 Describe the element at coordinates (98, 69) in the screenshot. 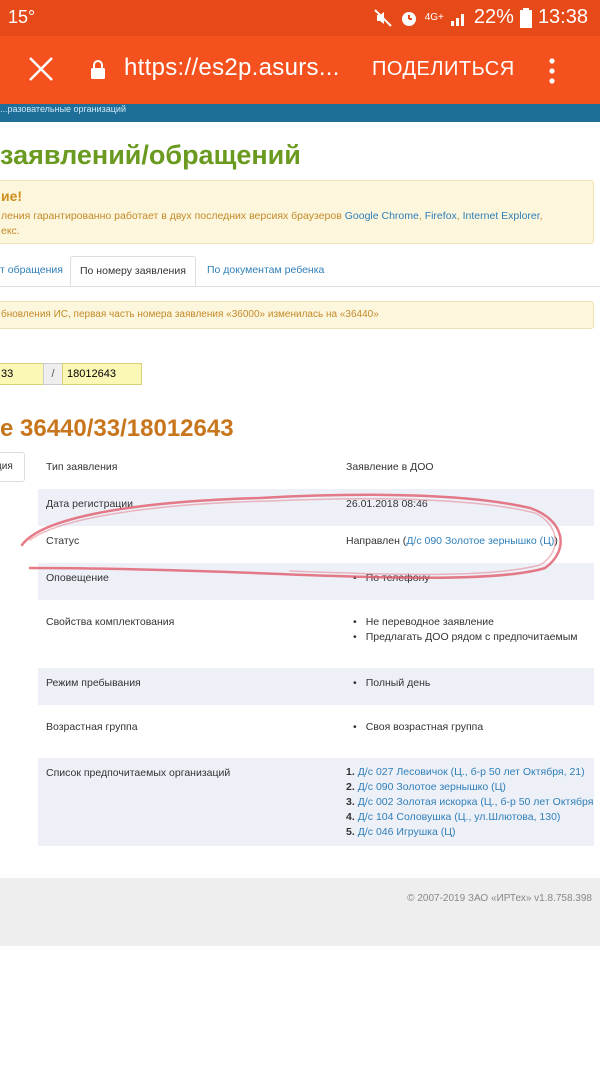

I see `lock-icon` at that location.